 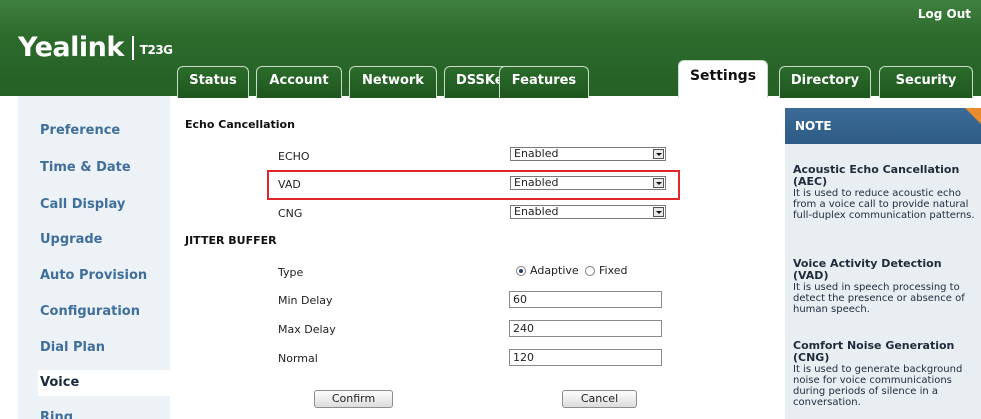 What do you see at coordinates (294, 156) in the screenshot?
I see `echo-label: ECHO` at bounding box center [294, 156].